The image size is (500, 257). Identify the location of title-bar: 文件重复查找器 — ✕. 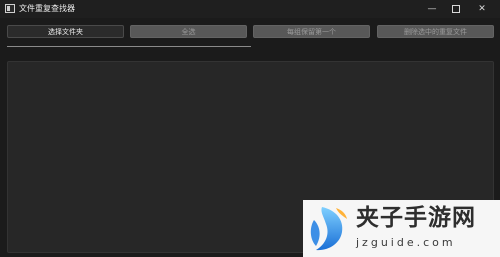
(250, 9).